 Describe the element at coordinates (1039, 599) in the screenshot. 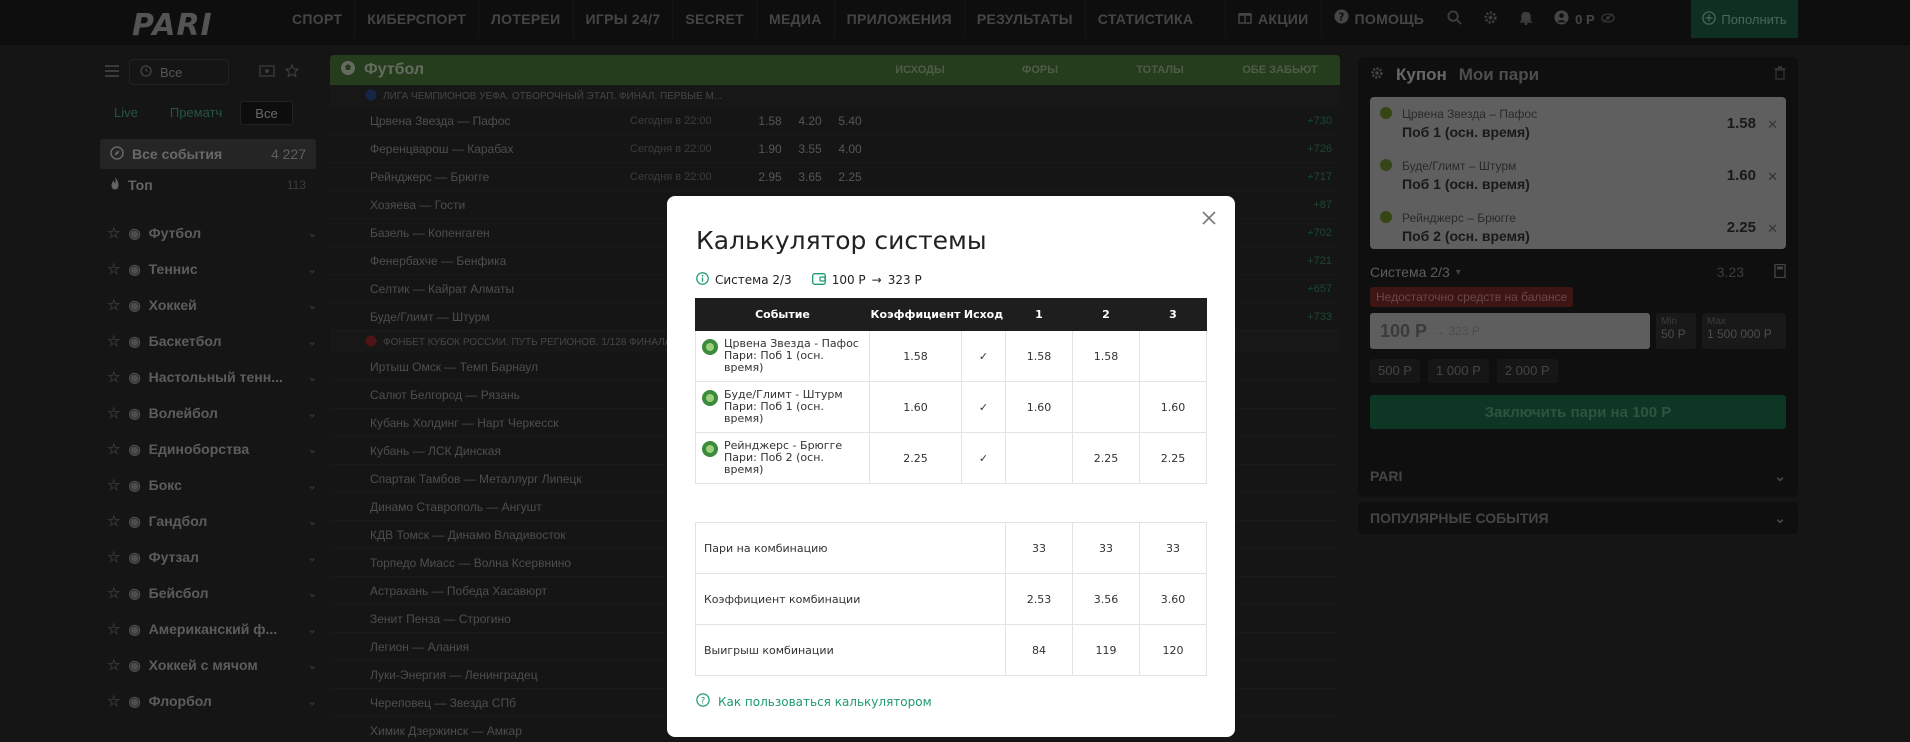

I see `combo-cell: 2.53` at that location.